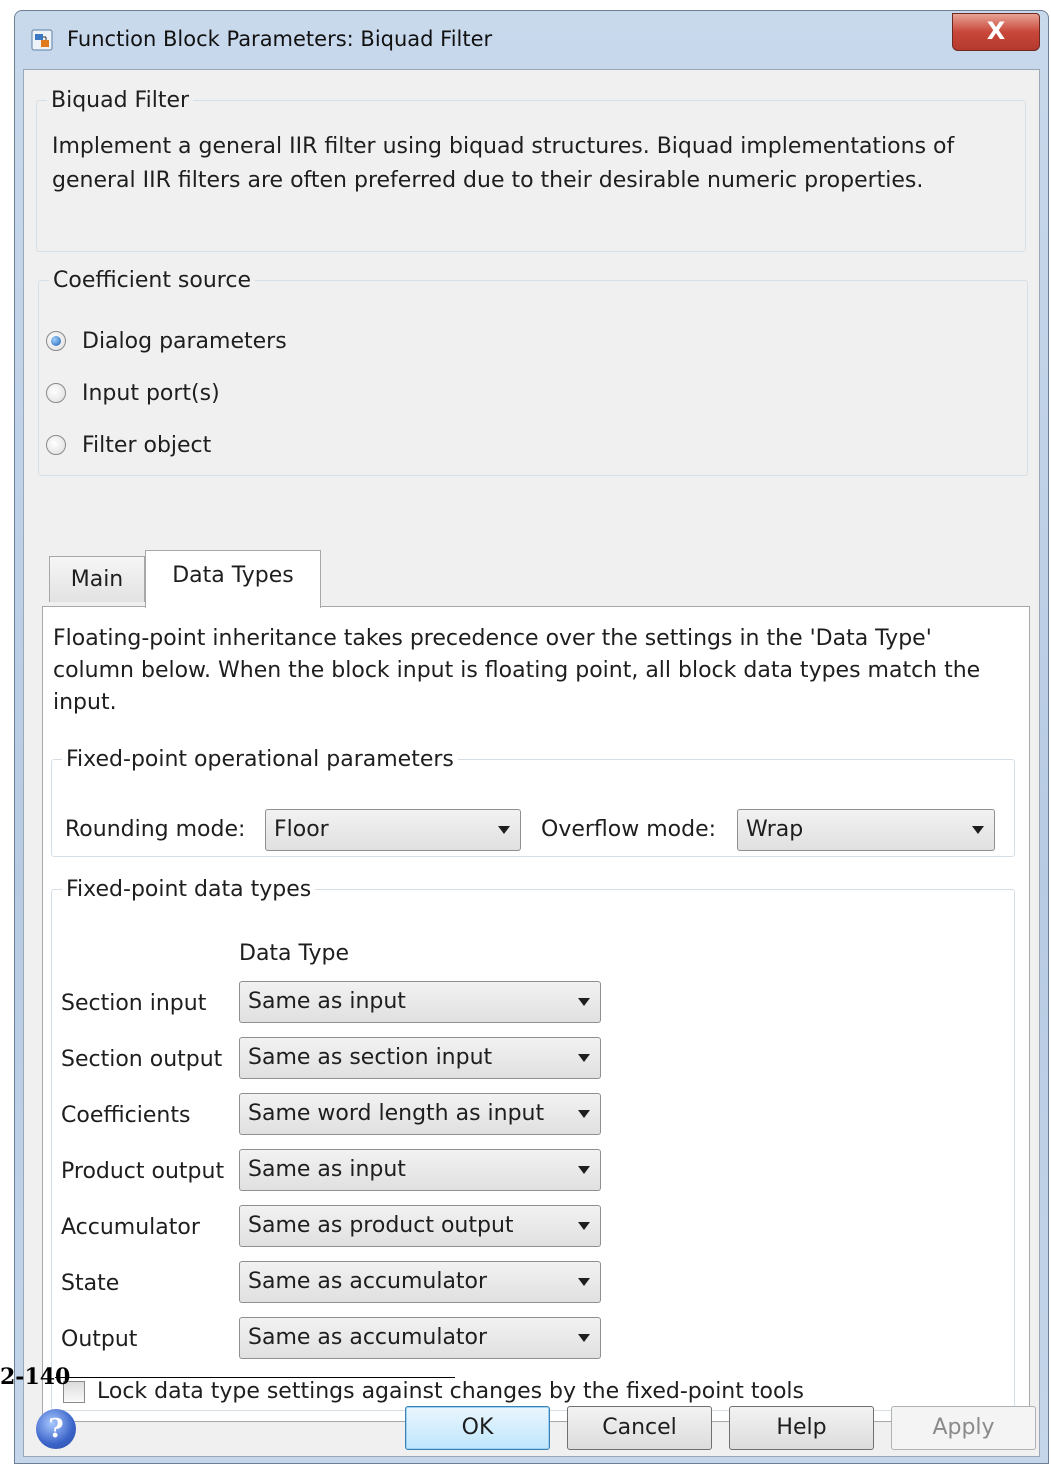 The width and height of the screenshot is (1051, 1466). What do you see at coordinates (56, 341) in the screenshot?
I see `radio-selected-icon` at bounding box center [56, 341].